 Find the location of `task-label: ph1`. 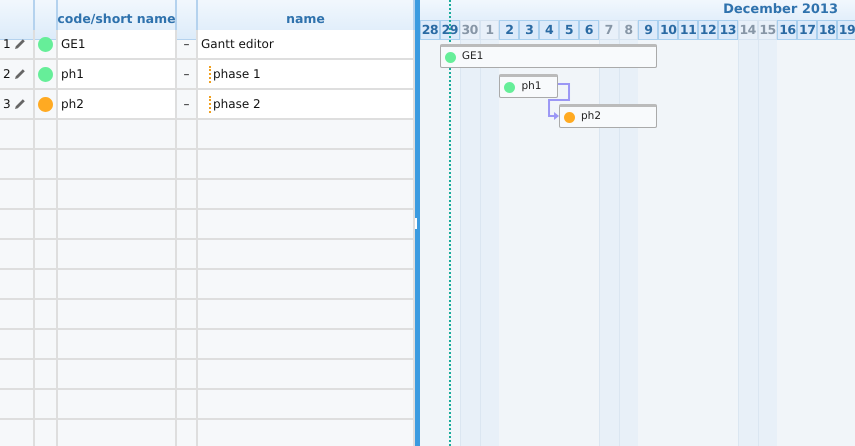

task-label: ph1 is located at coordinates (531, 86).